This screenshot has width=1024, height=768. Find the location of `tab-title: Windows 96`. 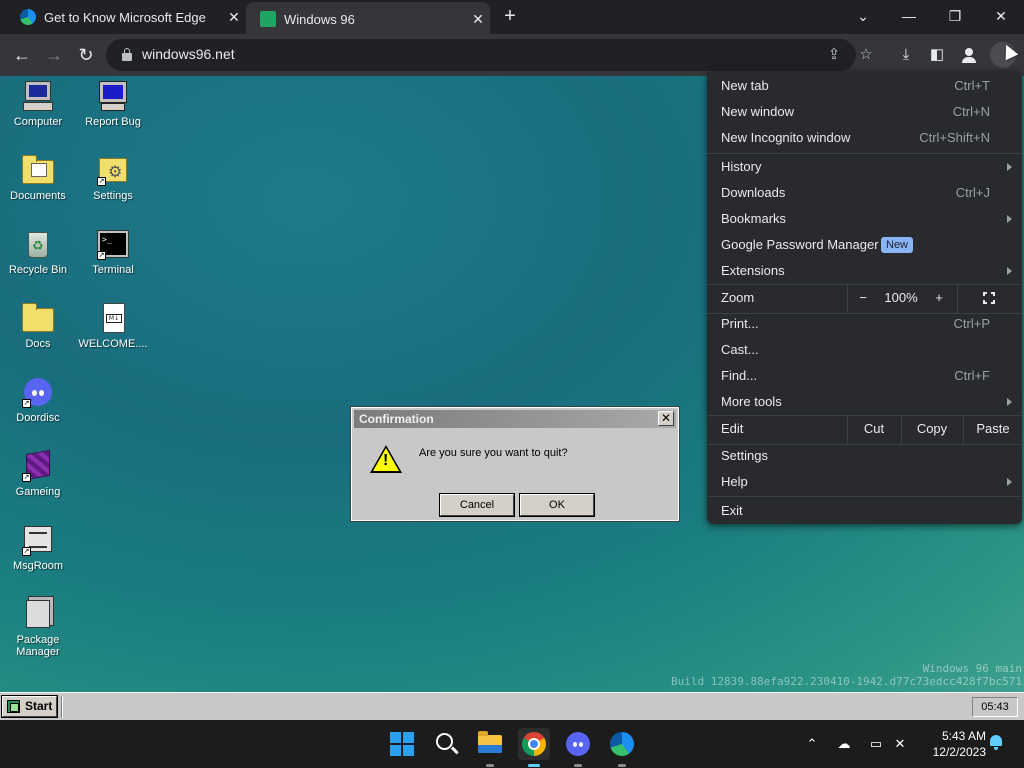

tab-title: Windows 96 is located at coordinates (319, 19).